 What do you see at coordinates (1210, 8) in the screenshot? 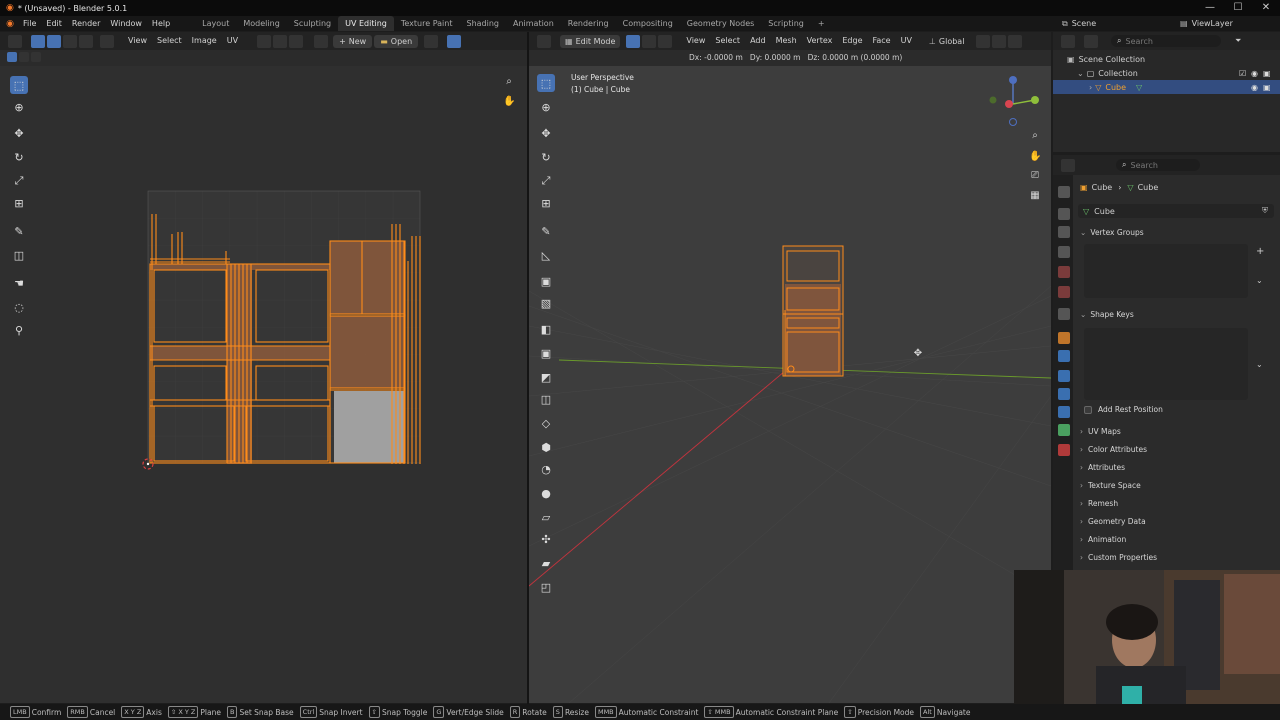
I see `minimize-button: —` at bounding box center [1210, 8].